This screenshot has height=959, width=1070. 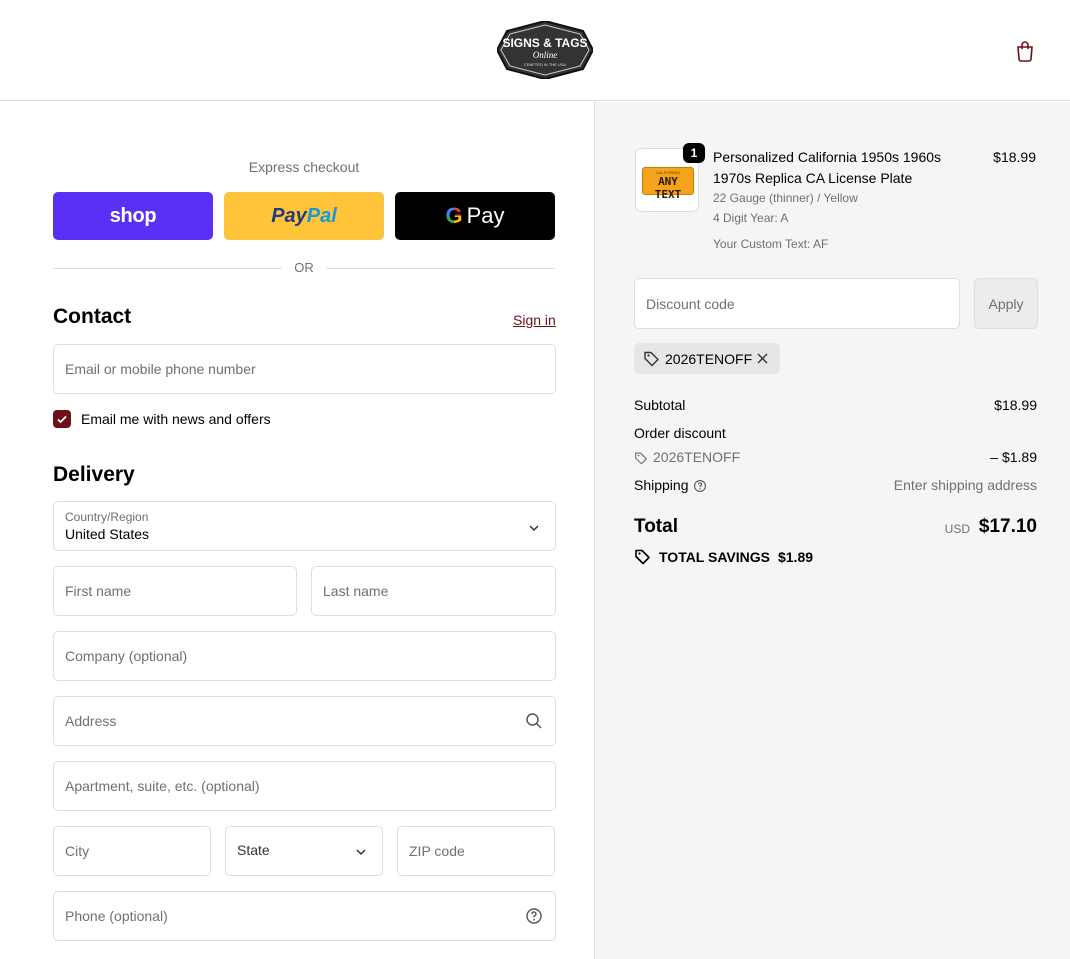 I want to click on product-variant: 22 Gauge (thinner) / Yellow, so click(x=785, y=198).